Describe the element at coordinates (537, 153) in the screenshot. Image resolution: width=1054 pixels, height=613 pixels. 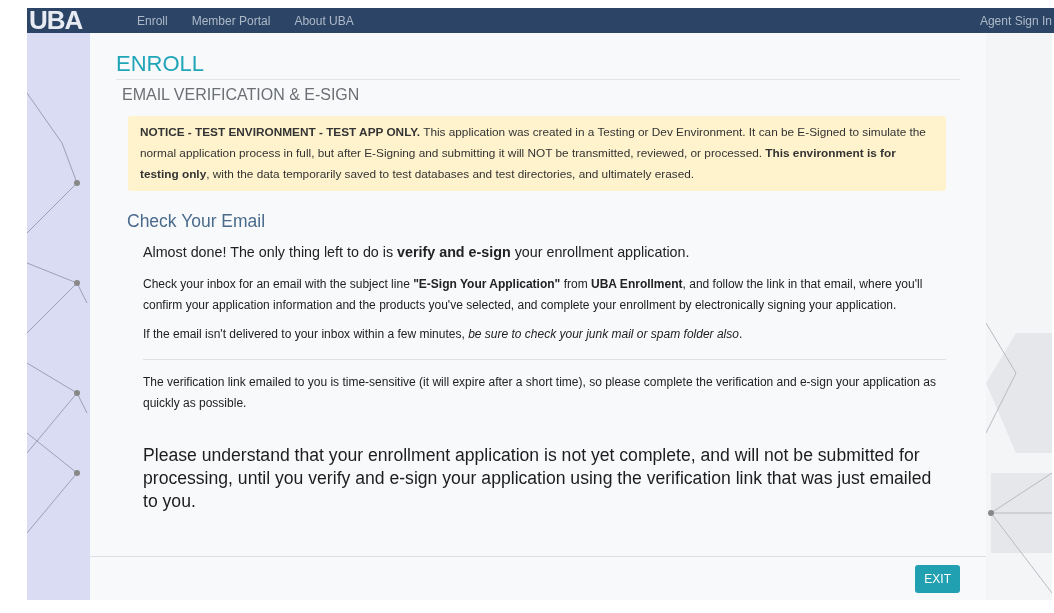
I see `notice-alert: NOTICE - TEST ENVIRONMENT - TEST APP ONLY. This application was created in a Testing or Dev Environment. It can be E-Signed to simulate the normal application process in full, but after E-Signing and submitting it will NOT be transmitted, reviewed, or processed. This environment is for testing only, with the data temporarily saved to test databases and test directories, and ultimately erased.` at that location.